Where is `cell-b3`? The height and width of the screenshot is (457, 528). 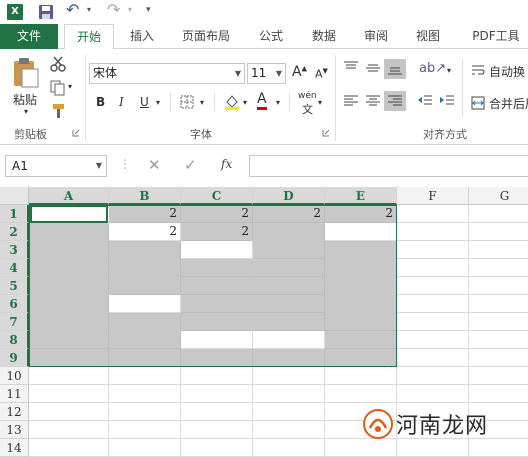
cell-b3 is located at coordinates (145, 250).